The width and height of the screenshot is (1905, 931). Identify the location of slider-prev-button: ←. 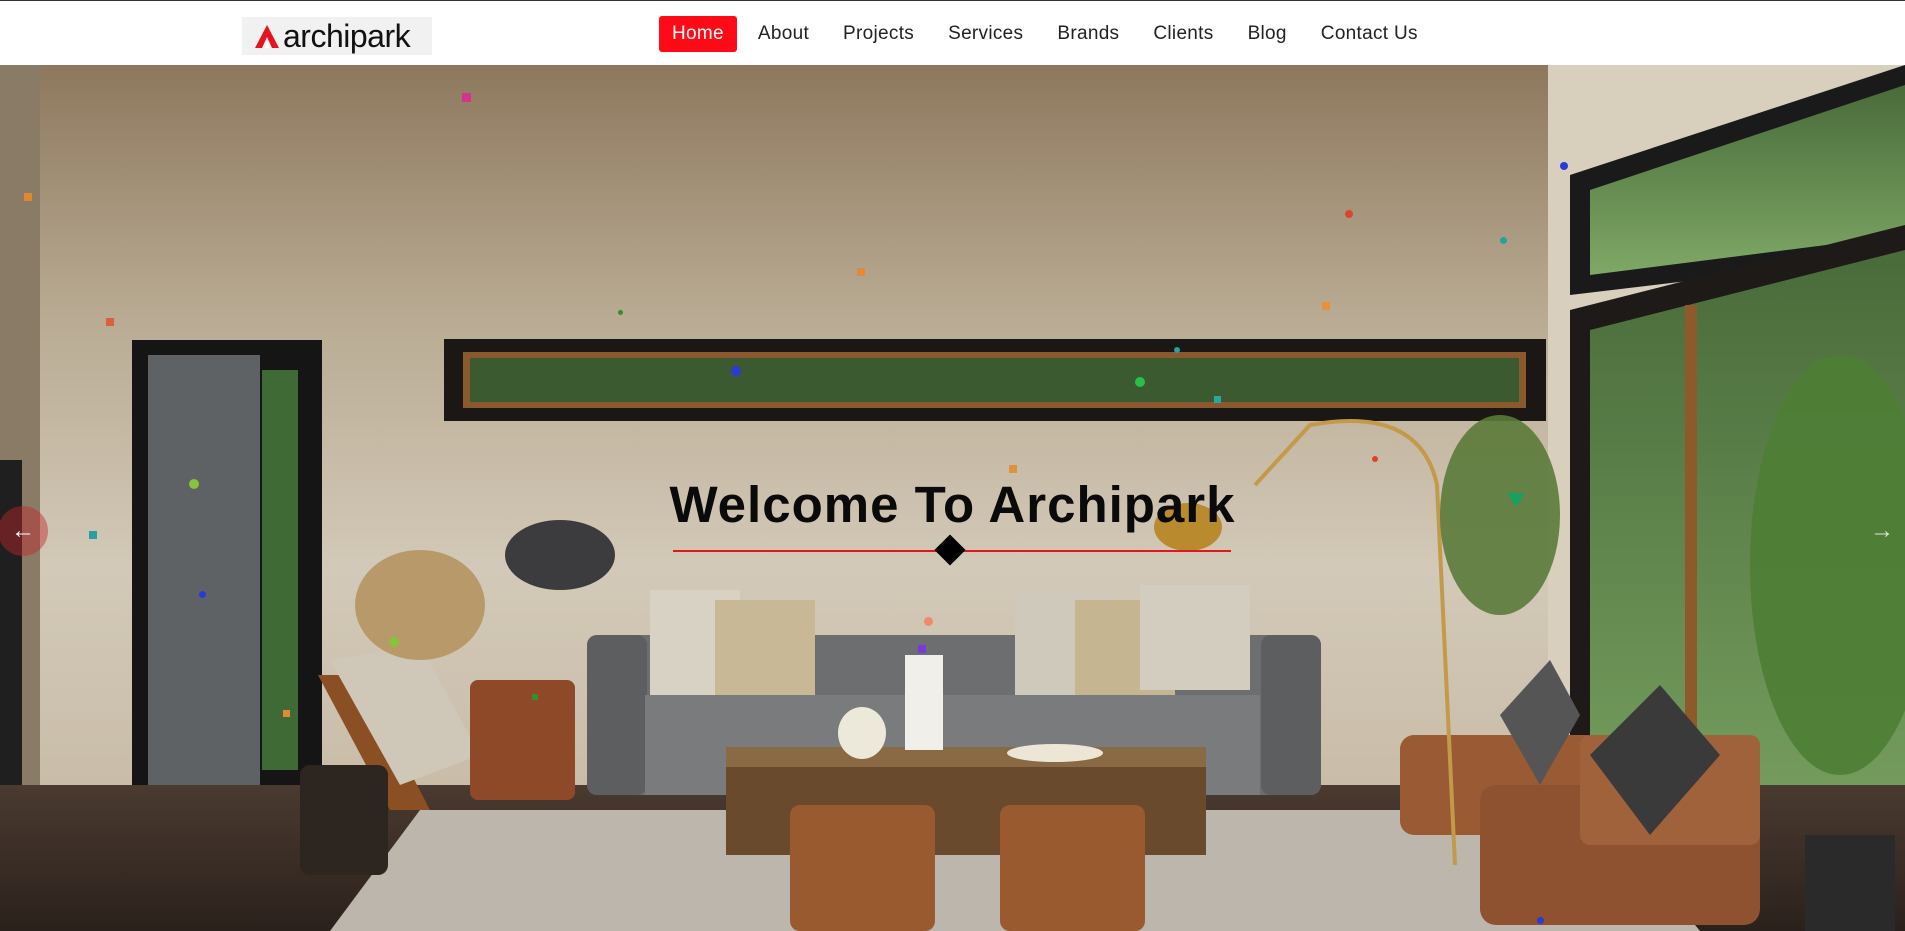
(24, 531).